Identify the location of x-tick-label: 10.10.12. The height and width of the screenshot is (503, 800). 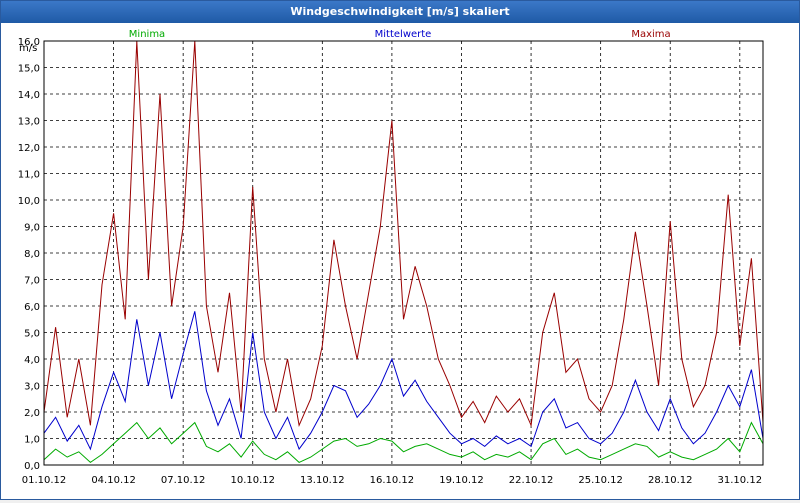
(252, 480).